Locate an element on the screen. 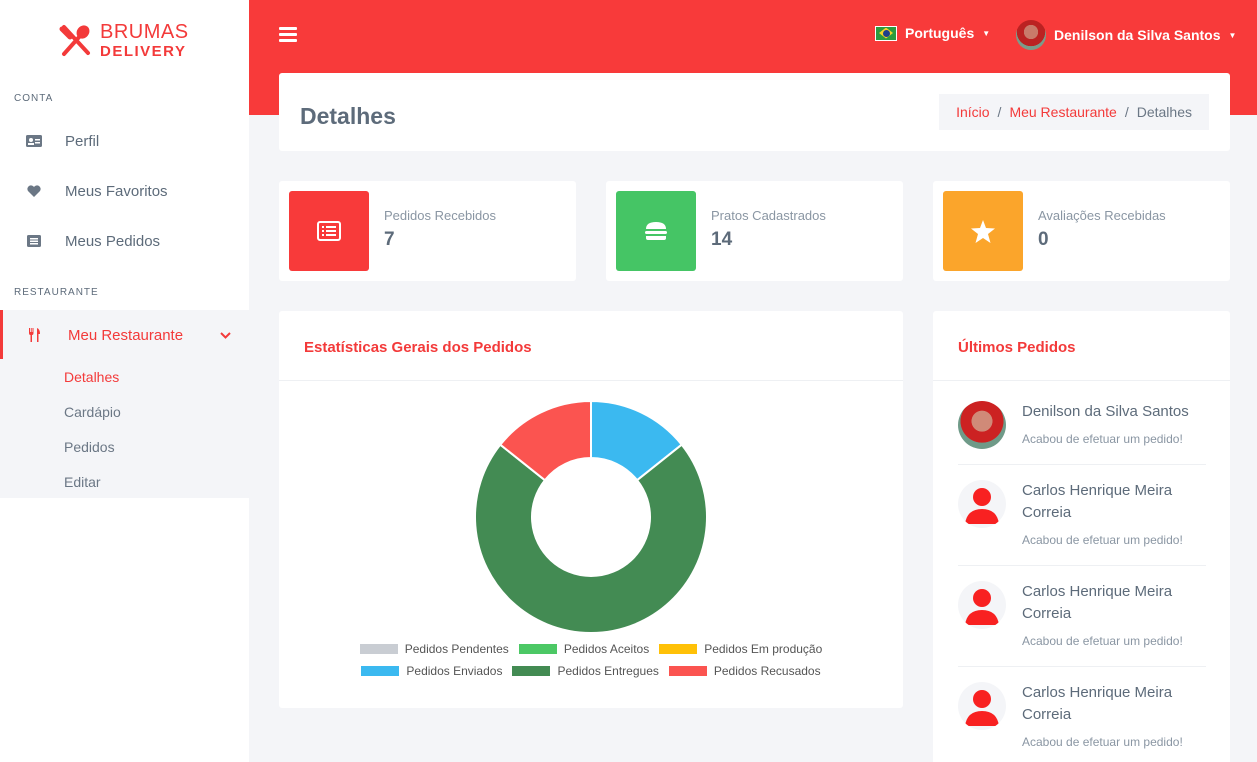  utensils-icon is located at coordinates (34, 335).